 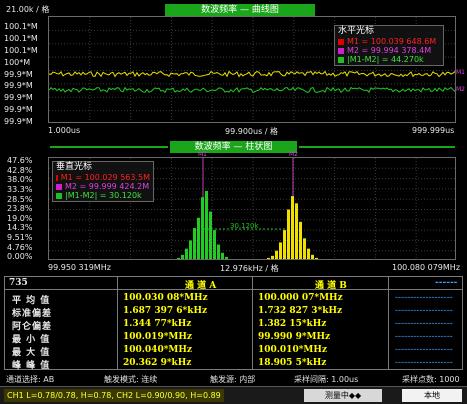 What do you see at coordinates (30, 379) in the screenshot?
I see `channel-select: 通道选择: AB` at bounding box center [30, 379].